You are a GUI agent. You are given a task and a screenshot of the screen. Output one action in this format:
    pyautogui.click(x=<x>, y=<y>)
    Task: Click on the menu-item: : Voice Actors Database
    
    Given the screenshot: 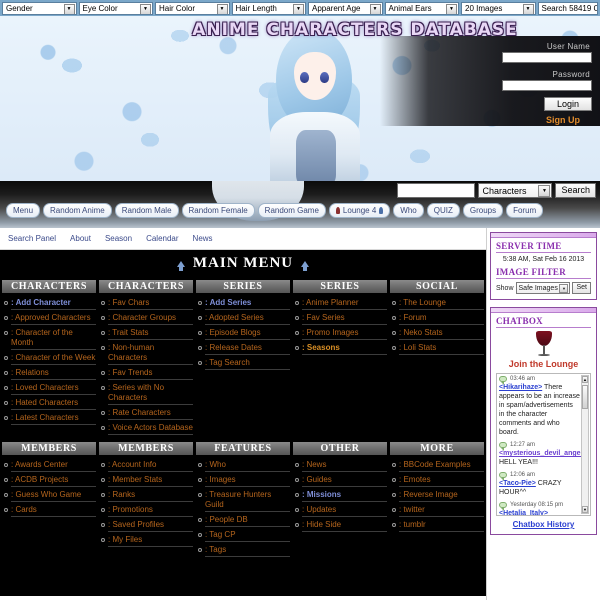 What is the action you would take?
    pyautogui.click(x=146, y=429)
    